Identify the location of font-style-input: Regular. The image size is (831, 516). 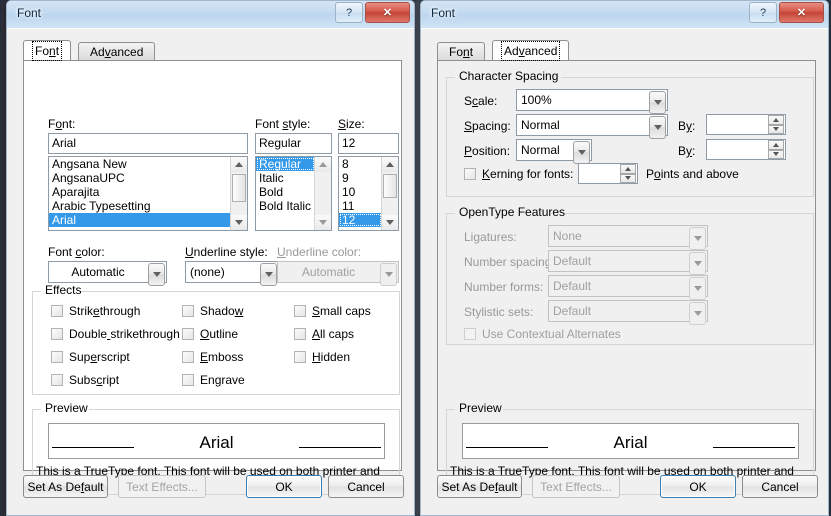
(293, 143).